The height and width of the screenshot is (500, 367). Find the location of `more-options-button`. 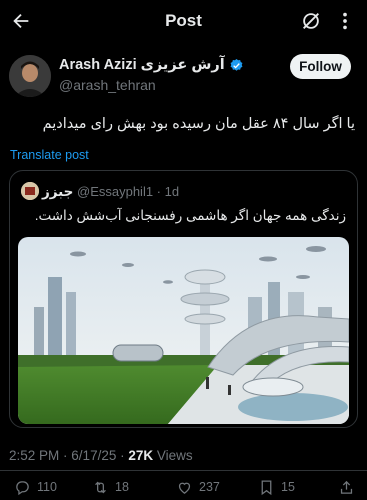

more-options-button is located at coordinates (345, 21).